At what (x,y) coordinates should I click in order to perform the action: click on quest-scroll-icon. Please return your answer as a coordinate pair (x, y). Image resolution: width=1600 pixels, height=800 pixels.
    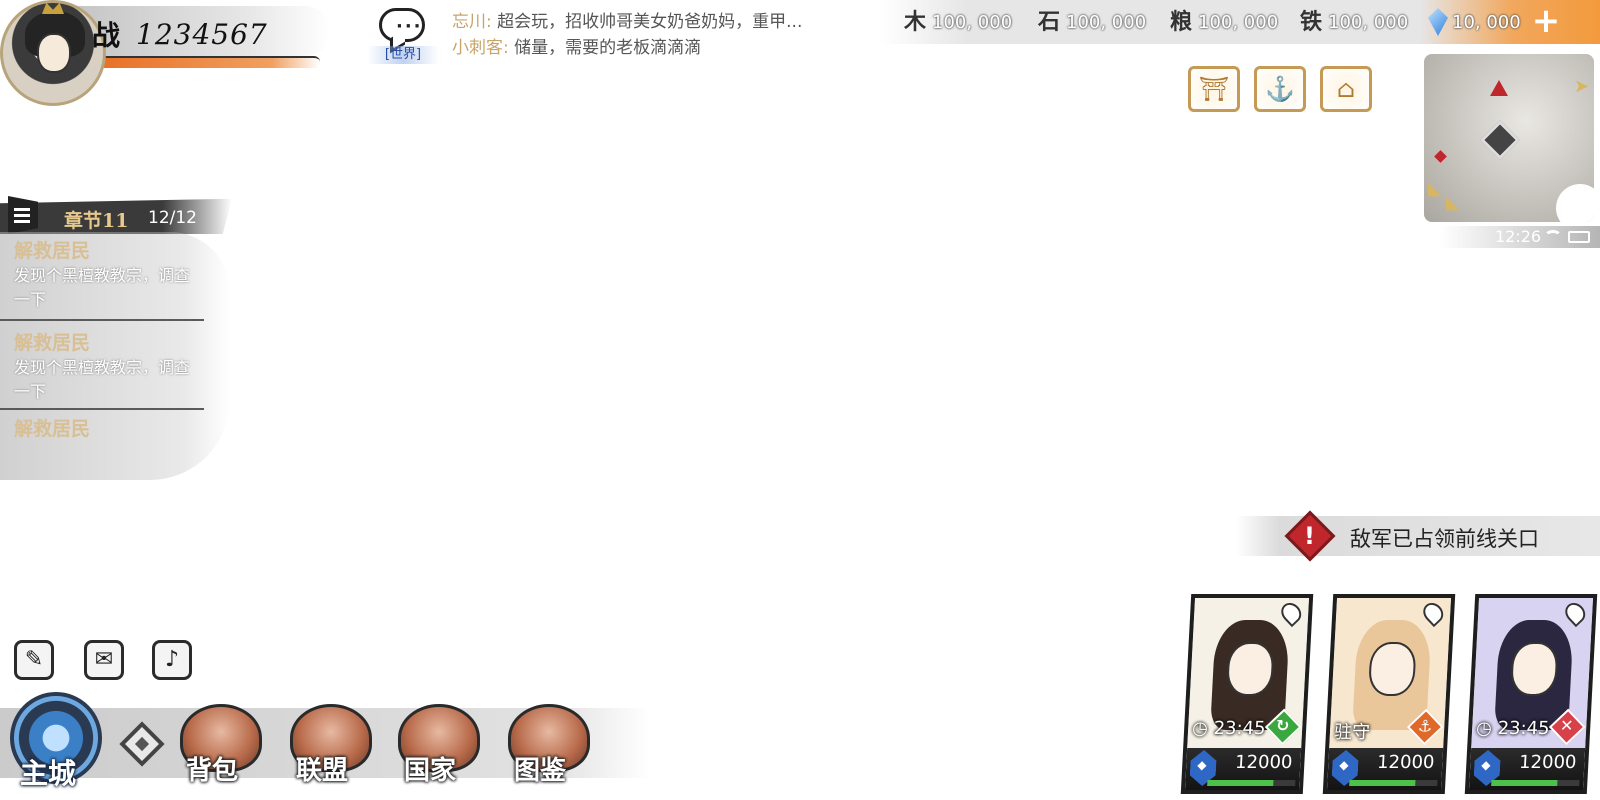
    Looking at the image, I should click on (23, 215).